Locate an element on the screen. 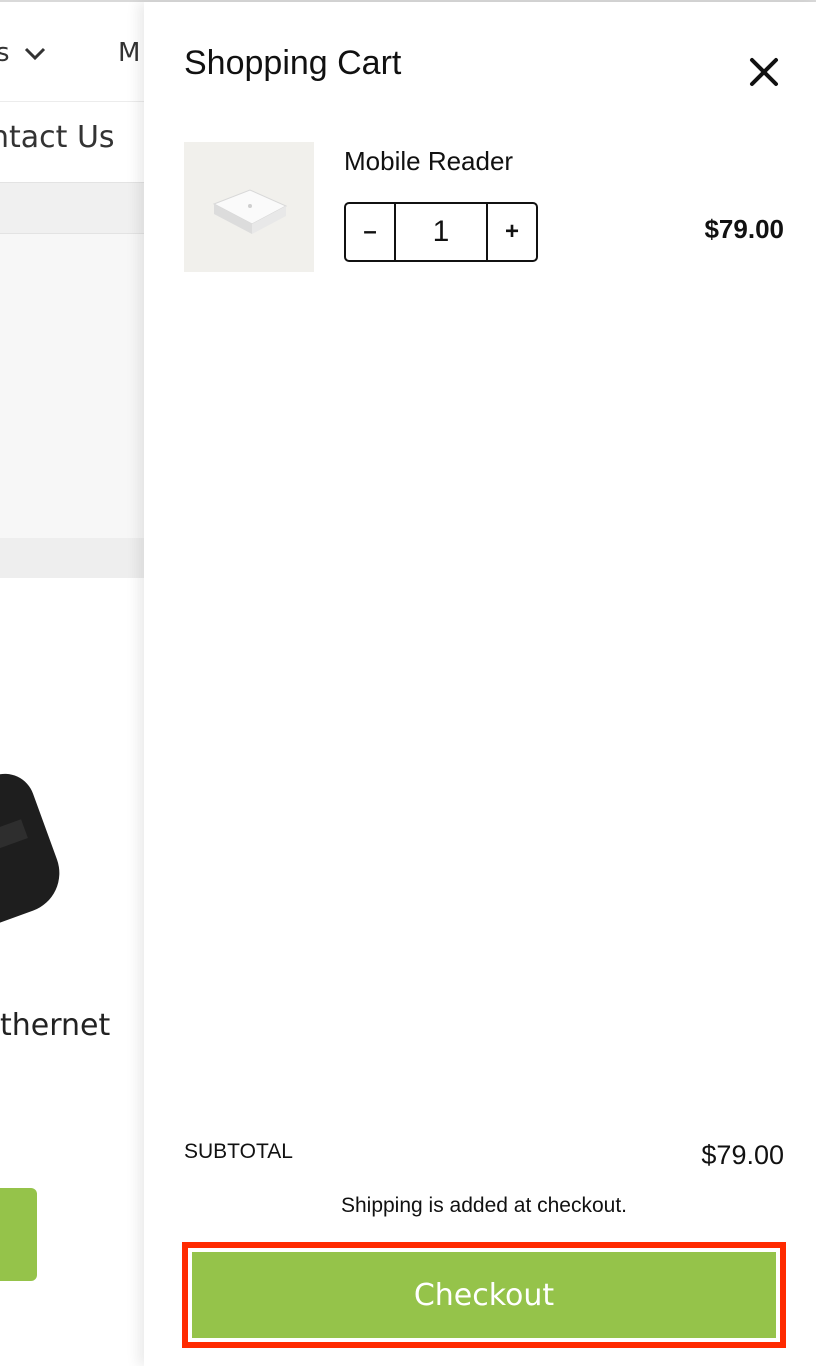  quantity-stepper: – 1 + is located at coordinates (441, 232).